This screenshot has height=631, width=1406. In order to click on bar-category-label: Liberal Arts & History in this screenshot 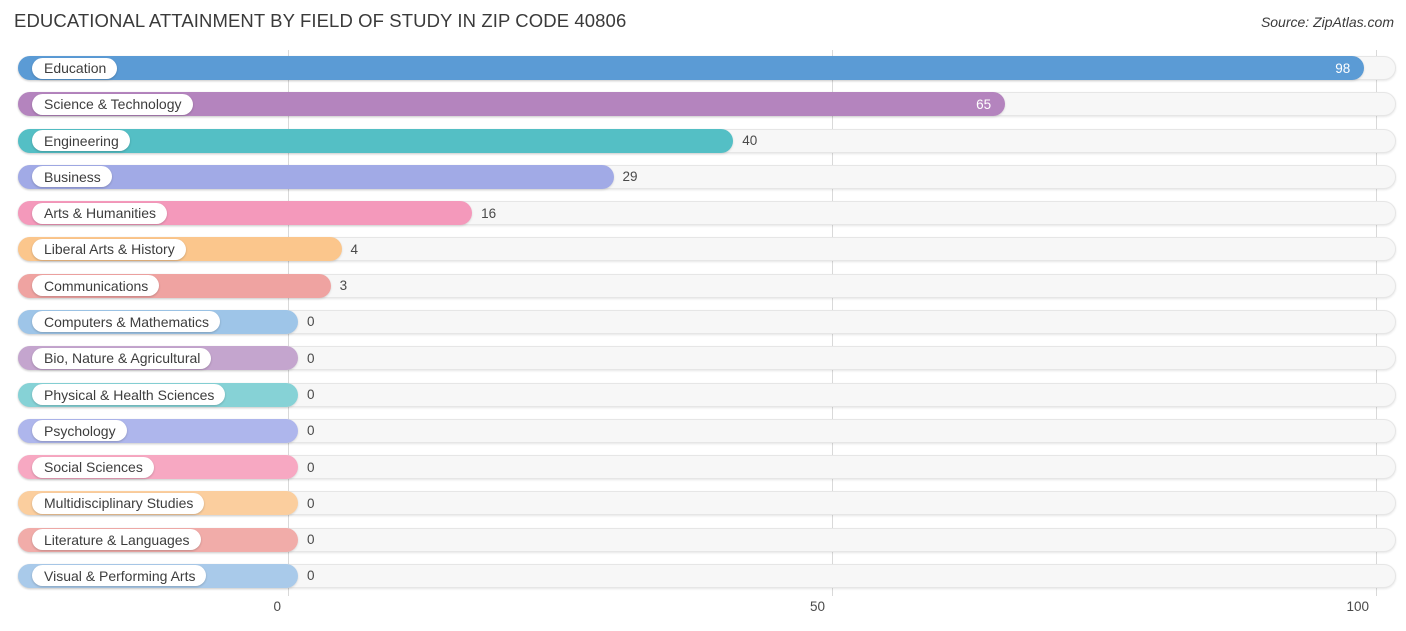, I will do `click(109, 249)`.